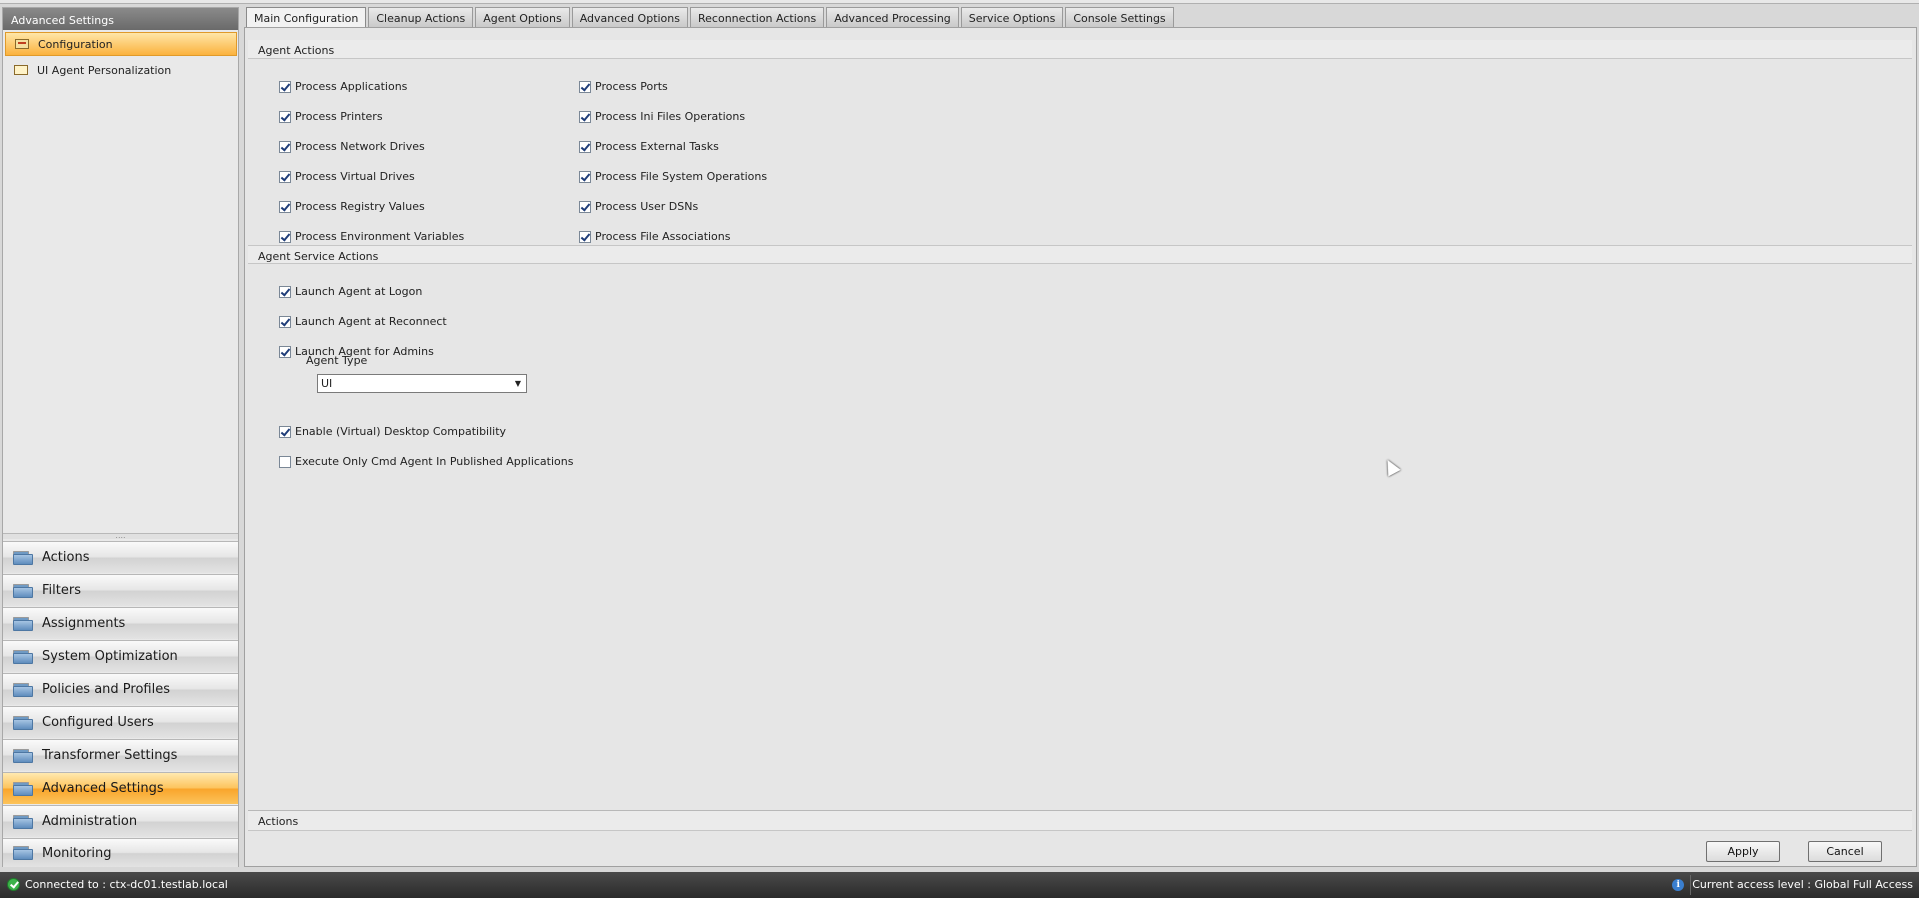  I want to click on tab-agent-options: Agent Options, so click(522, 17).